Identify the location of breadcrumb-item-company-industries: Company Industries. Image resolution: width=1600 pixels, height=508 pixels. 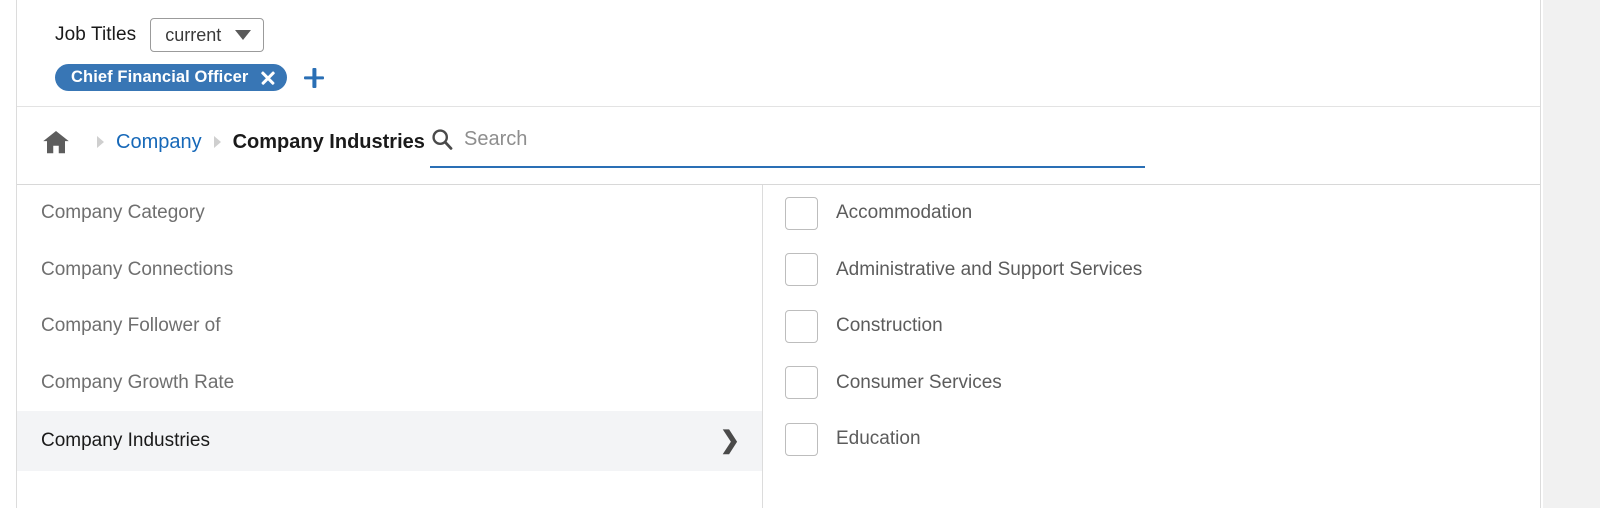
(328, 141).